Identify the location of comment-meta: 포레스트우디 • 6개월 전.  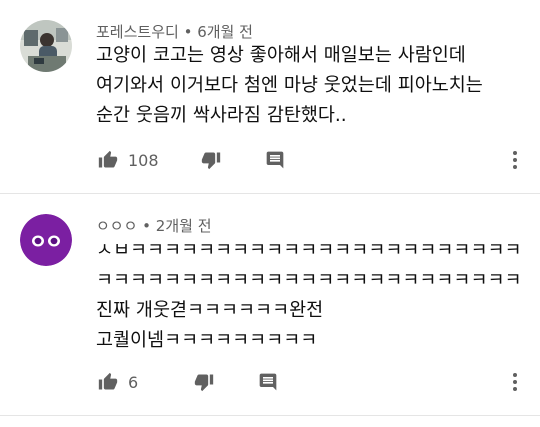
(174, 31).